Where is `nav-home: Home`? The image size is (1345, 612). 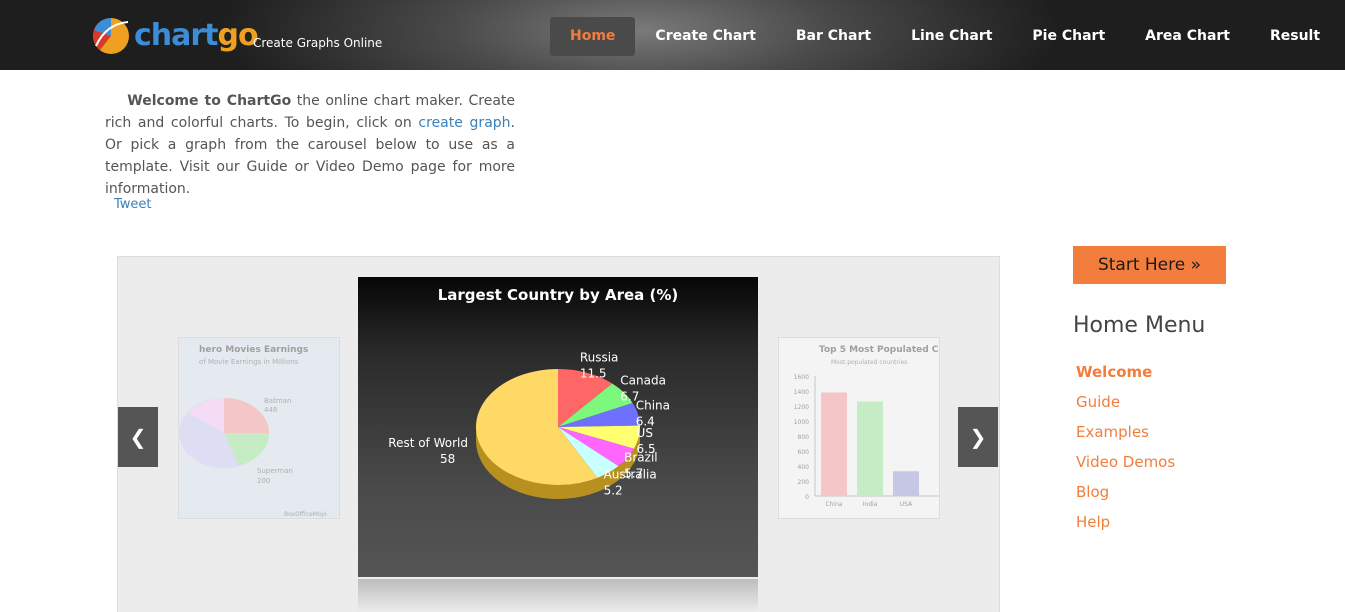 nav-home: Home is located at coordinates (593, 36).